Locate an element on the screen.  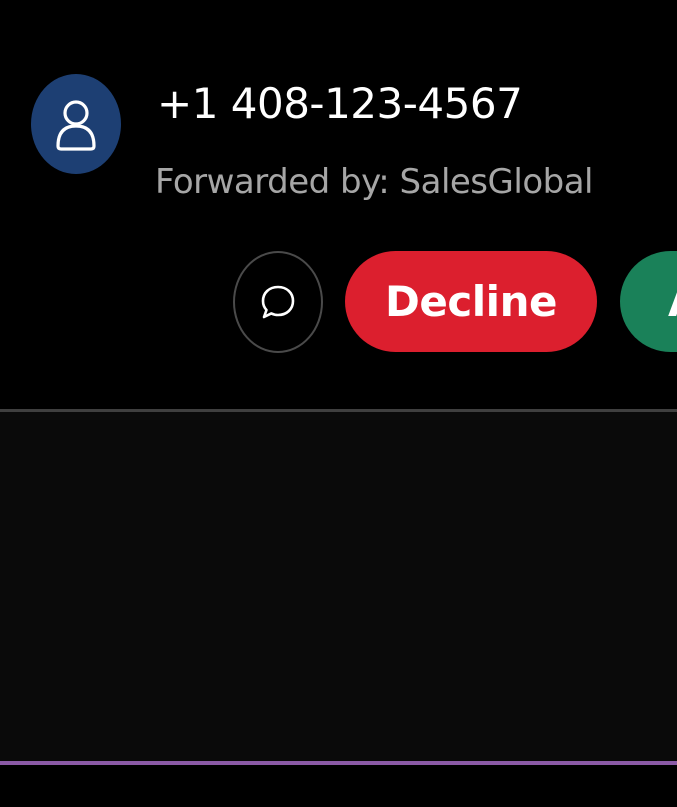
decline-button: Decline is located at coordinates (471, 301).